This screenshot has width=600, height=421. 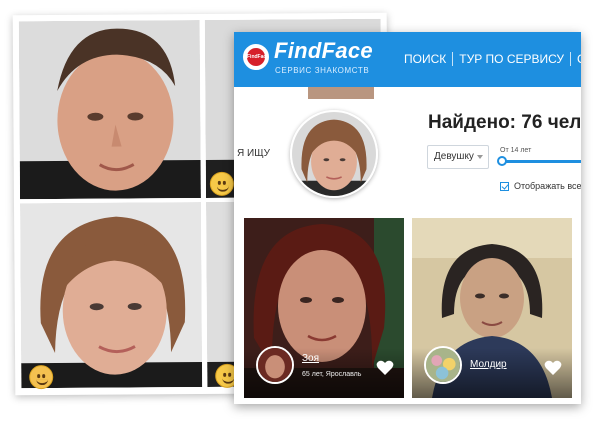 What do you see at coordinates (41, 377) in the screenshot?
I see `blonde-woman-emoji-icon` at bounding box center [41, 377].